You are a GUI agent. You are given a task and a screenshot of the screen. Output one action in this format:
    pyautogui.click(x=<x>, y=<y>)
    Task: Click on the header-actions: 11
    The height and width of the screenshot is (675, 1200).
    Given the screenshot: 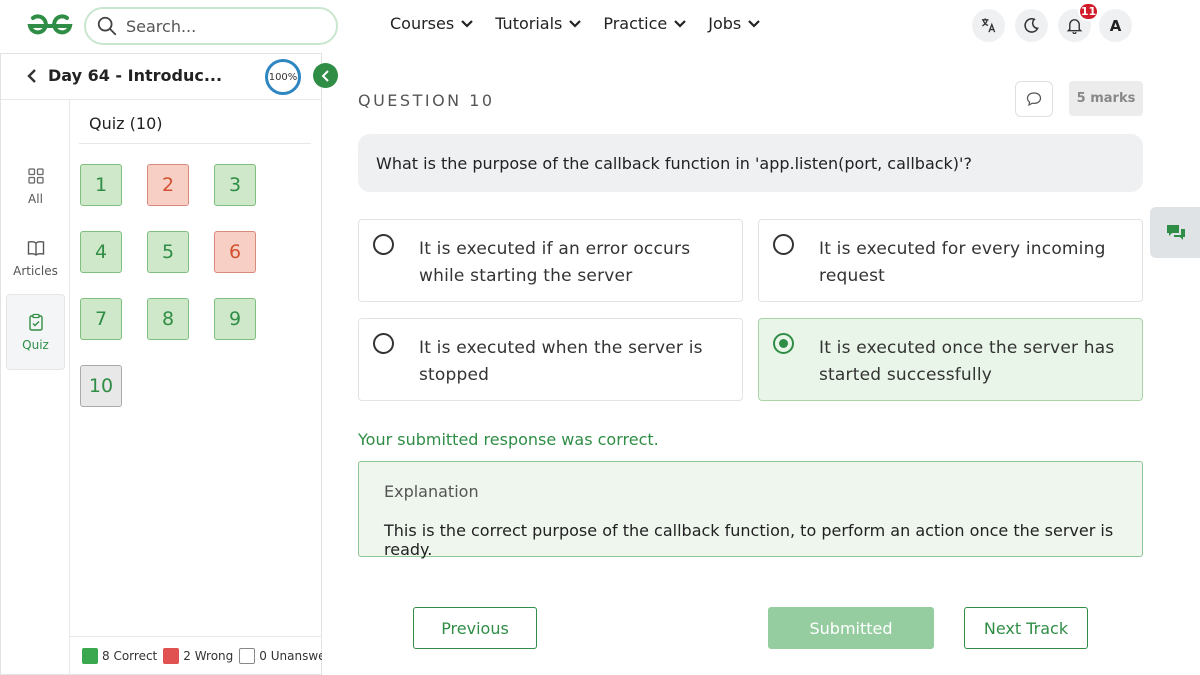 What is the action you would take?
    pyautogui.click(x=1035, y=22)
    